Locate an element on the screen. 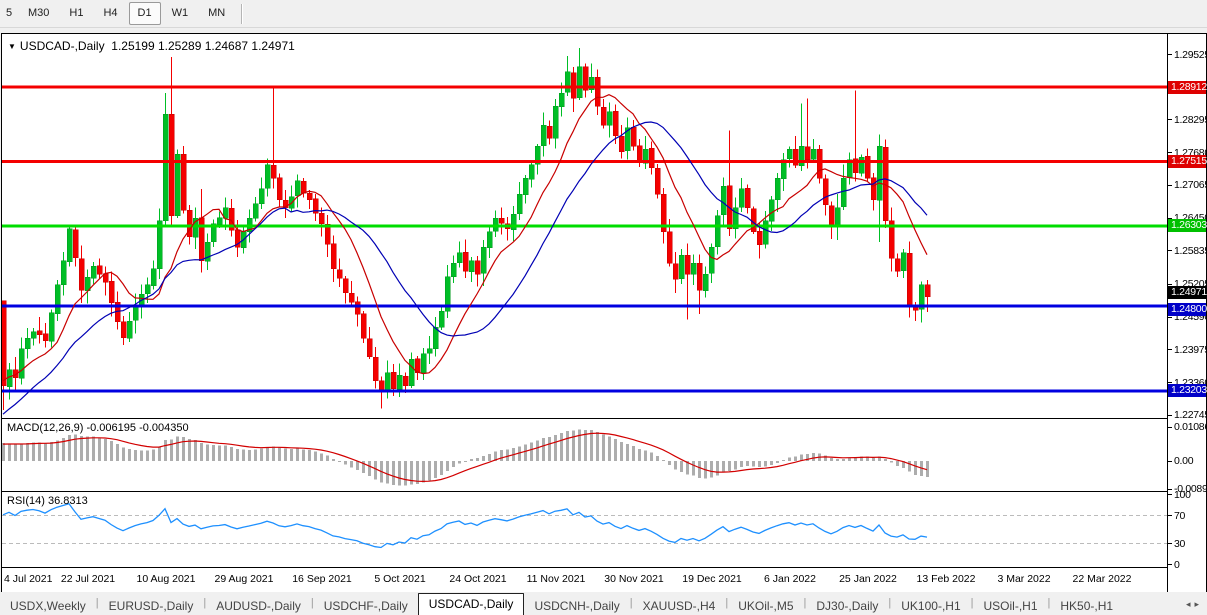 This screenshot has height=615, width=1207. tab-scroll-arrows: ◂▸ is located at coordinates (1194, 604).